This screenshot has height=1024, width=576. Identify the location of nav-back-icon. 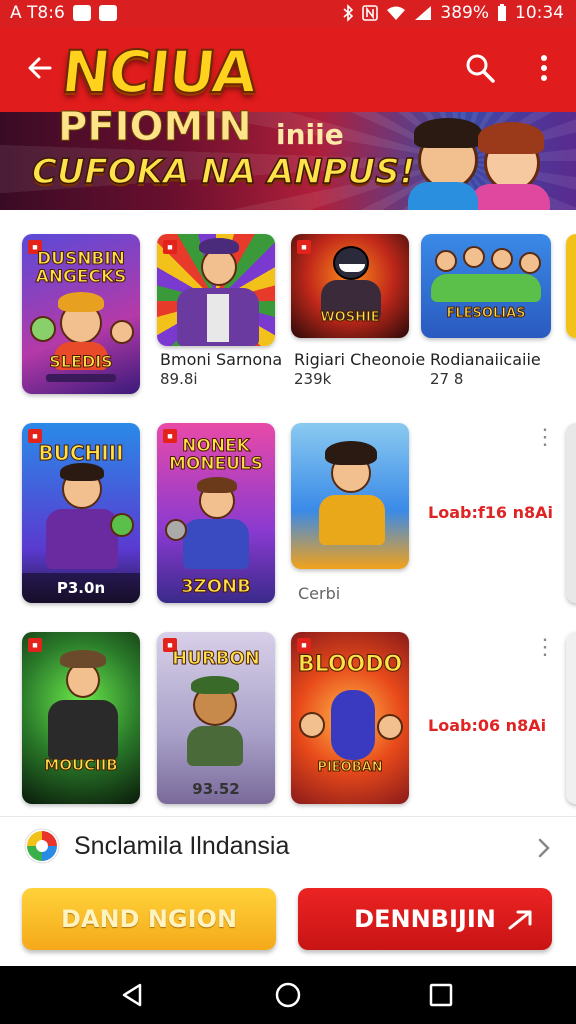
(133, 995).